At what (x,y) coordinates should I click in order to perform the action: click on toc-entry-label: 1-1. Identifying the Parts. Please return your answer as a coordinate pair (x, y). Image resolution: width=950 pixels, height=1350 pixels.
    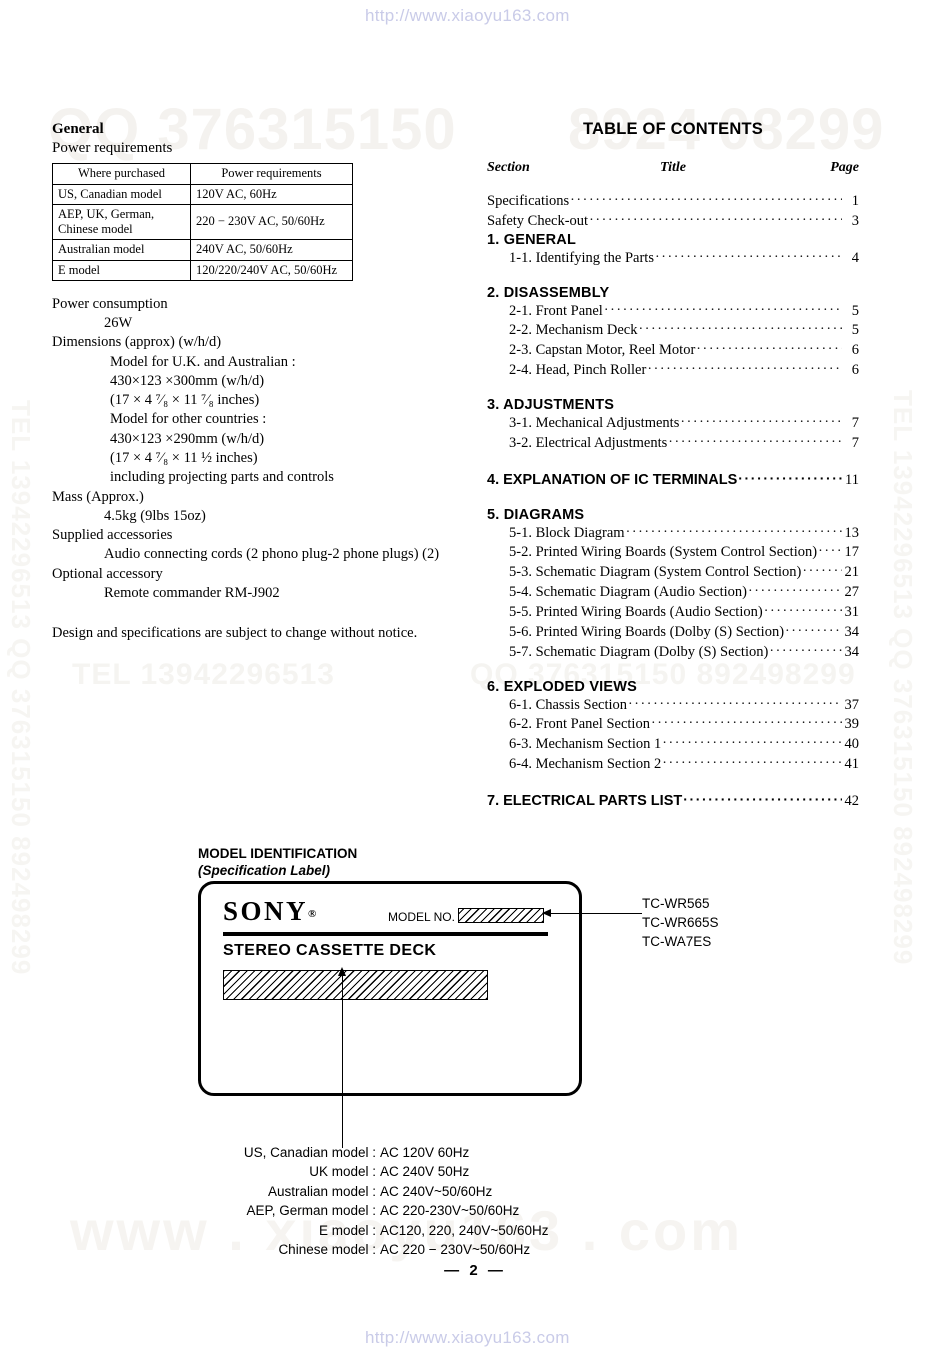
    Looking at the image, I should click on (581, 257).